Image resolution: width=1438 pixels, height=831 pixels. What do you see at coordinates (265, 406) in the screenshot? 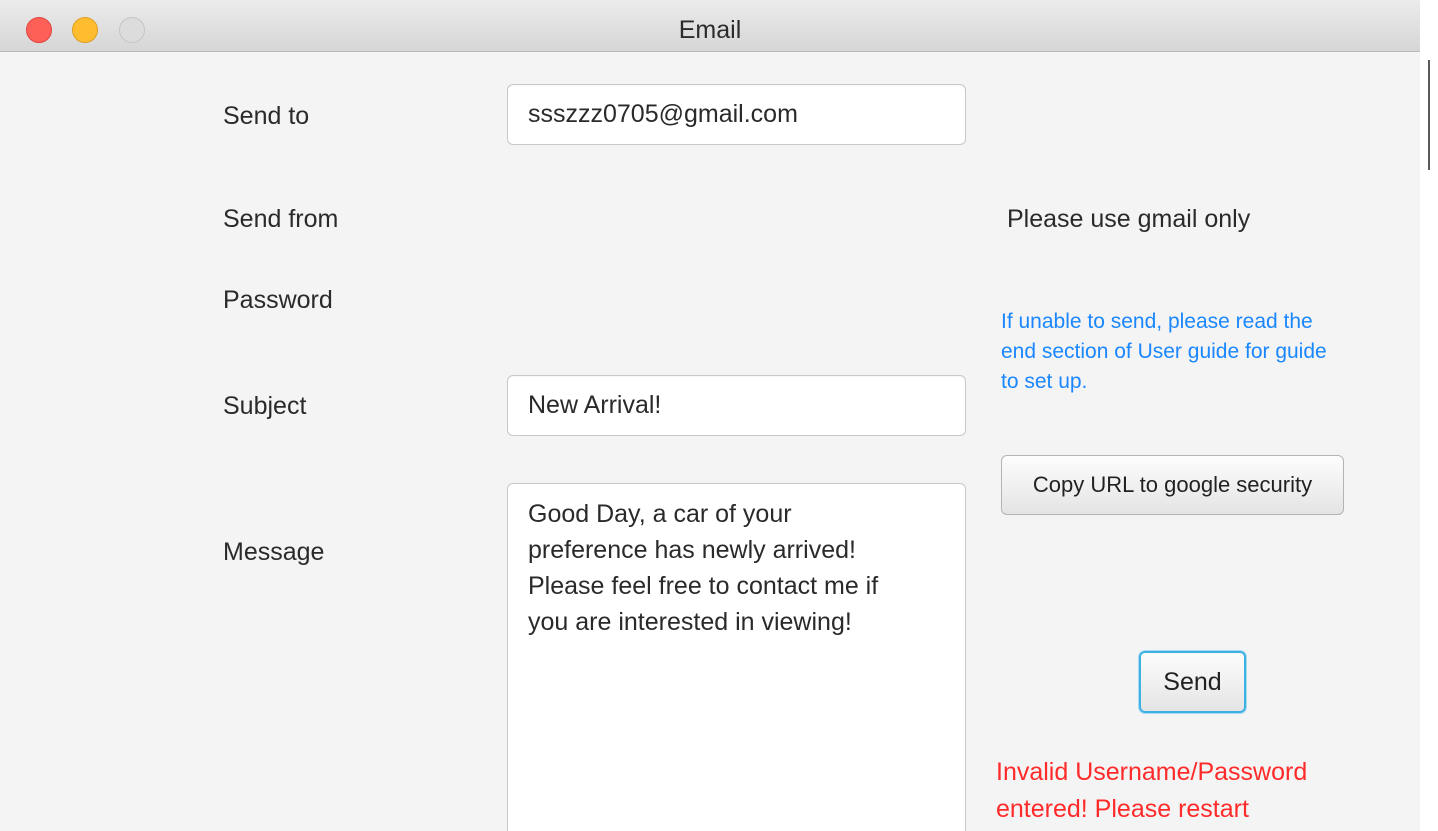
I see `subject-label: Subject` at bounding box center [265, 406].